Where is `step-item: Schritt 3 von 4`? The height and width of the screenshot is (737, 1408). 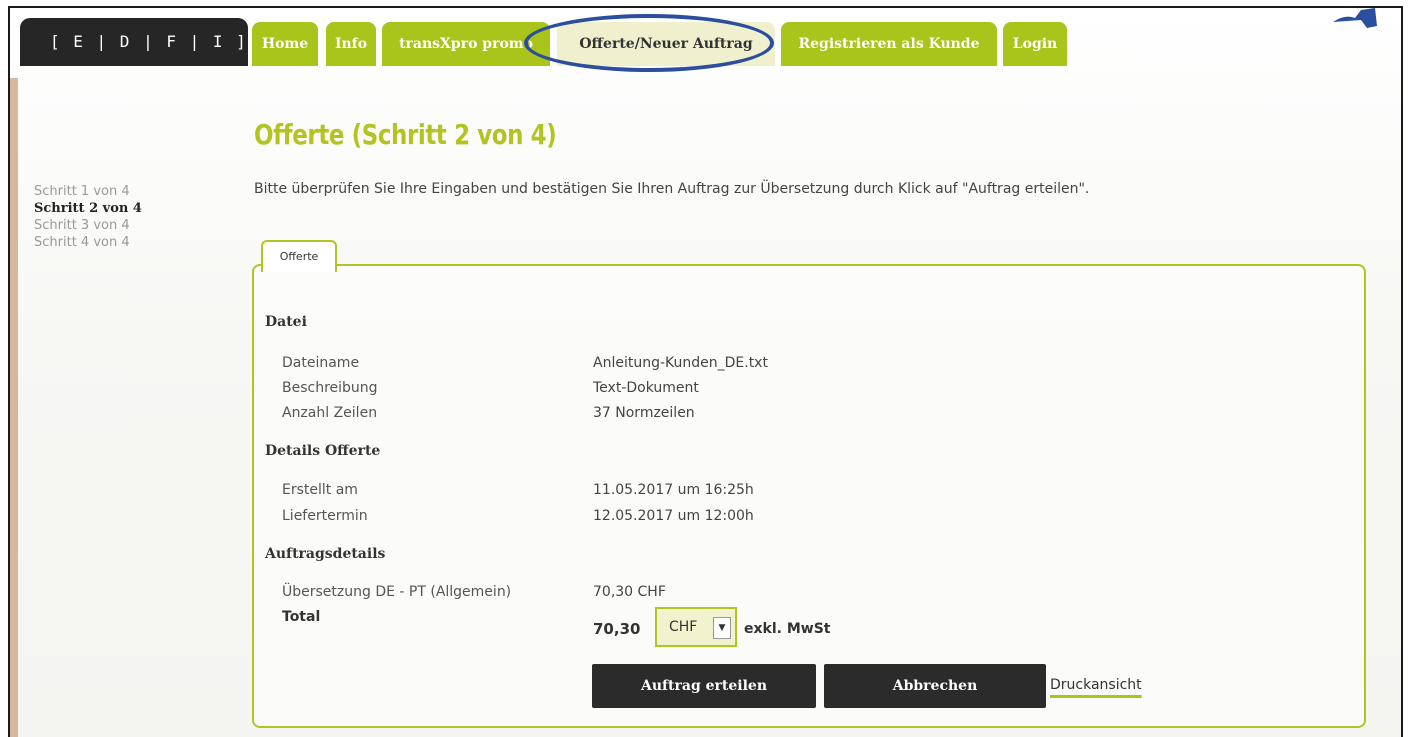
step-item: Schritt 3 von 4 is located at coordinates (88, 225).